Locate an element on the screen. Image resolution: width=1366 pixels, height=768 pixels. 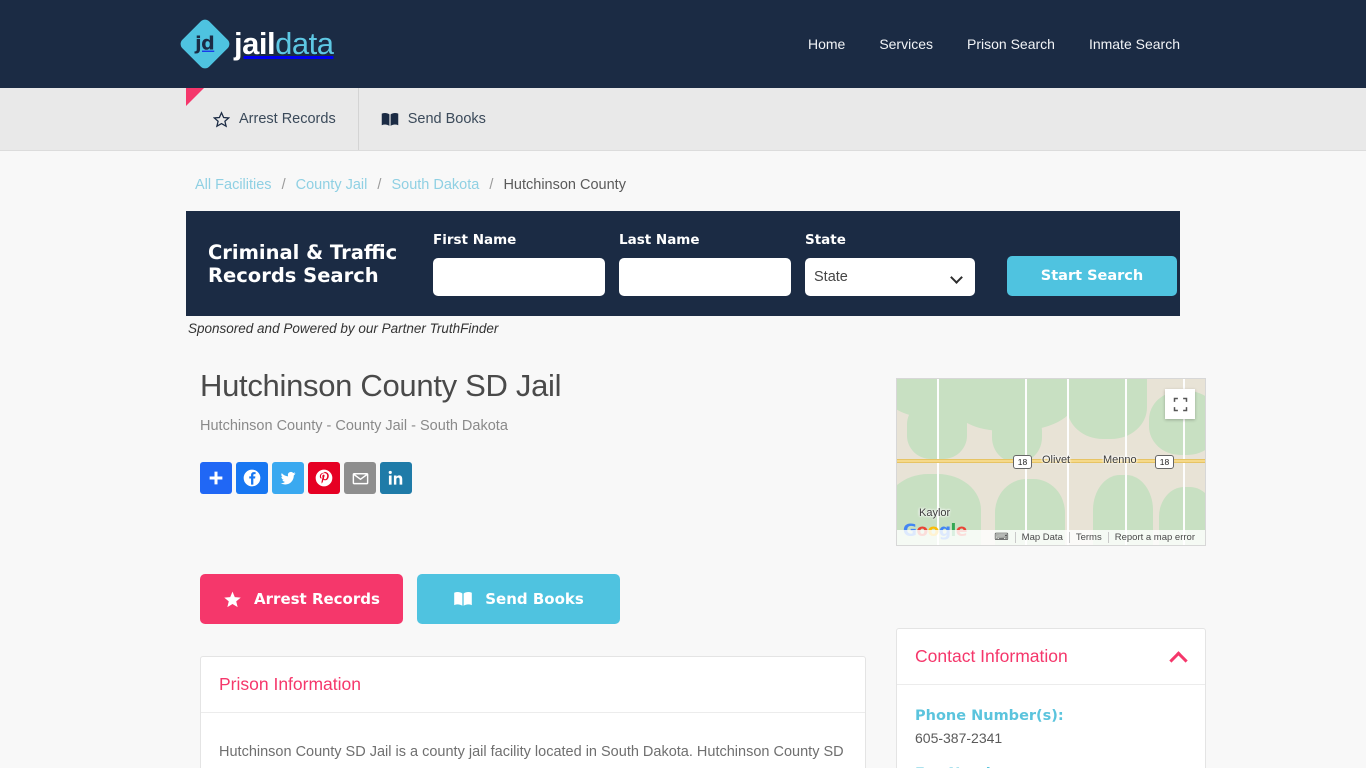
start-search-button: Start Search is located at coordinates (1092, 275).